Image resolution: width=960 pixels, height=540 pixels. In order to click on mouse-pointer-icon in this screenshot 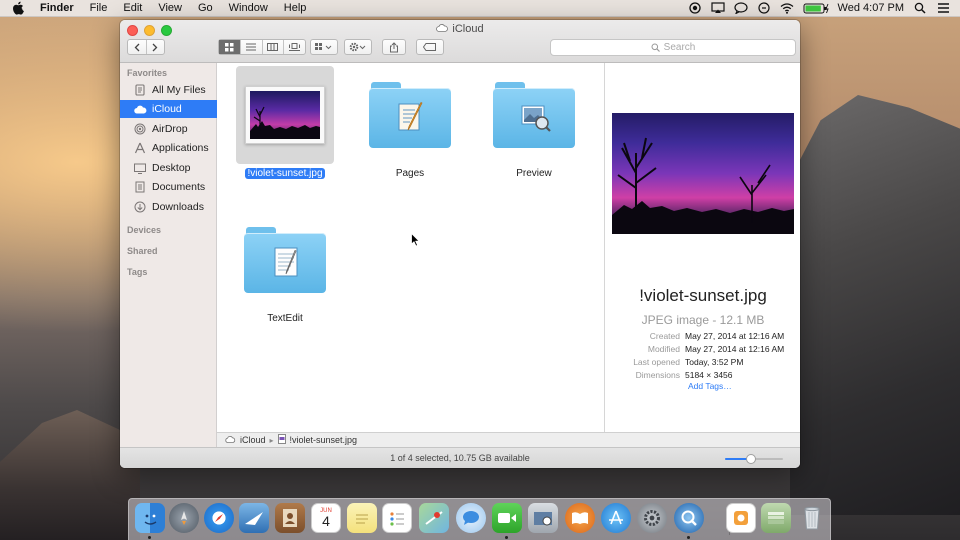, I will do `click(415, 240)`.